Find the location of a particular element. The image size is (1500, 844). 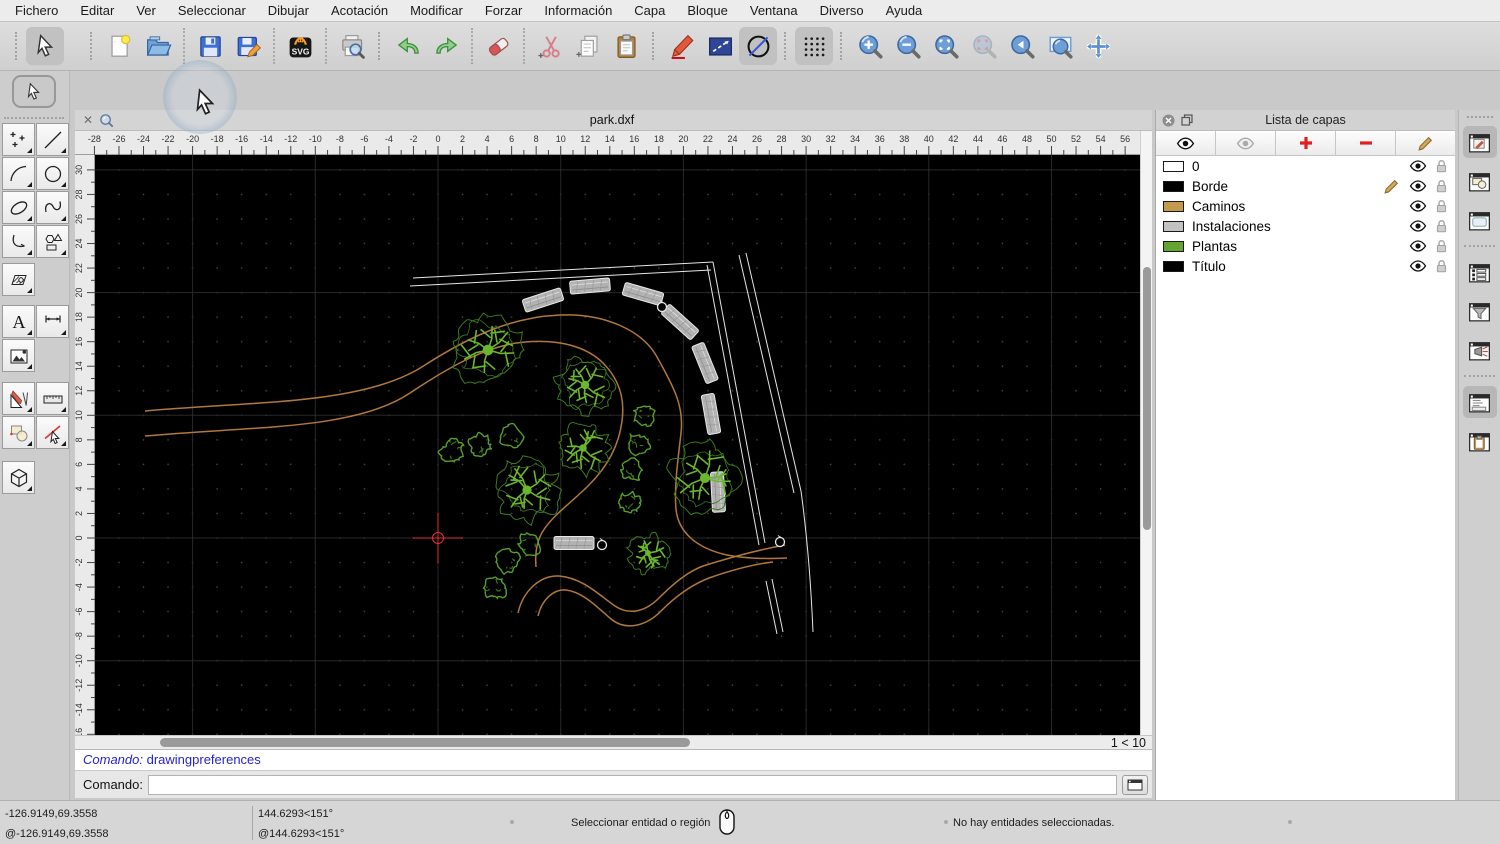

image-tool is located at coordinates (18, 355).